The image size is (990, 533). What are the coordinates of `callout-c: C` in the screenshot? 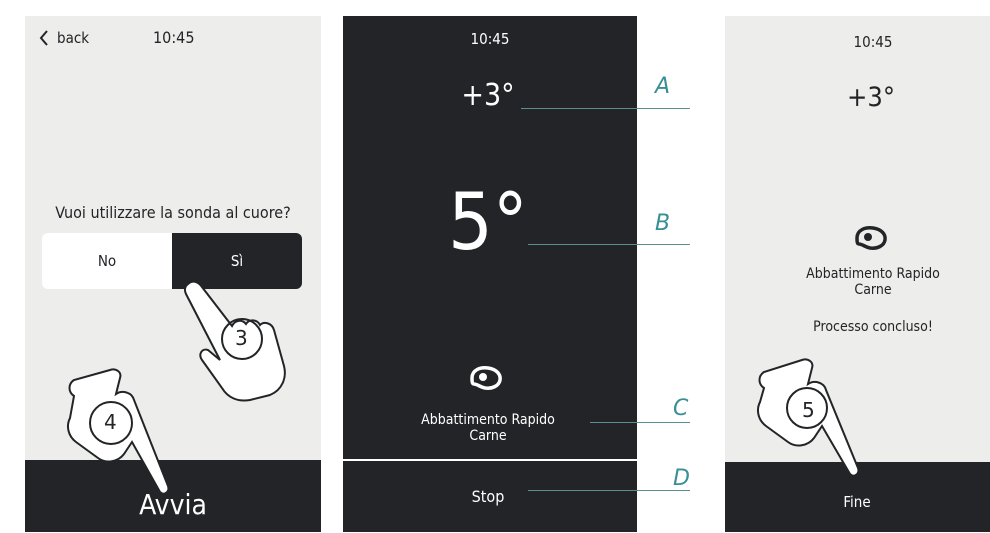 It's located at (681, 408).